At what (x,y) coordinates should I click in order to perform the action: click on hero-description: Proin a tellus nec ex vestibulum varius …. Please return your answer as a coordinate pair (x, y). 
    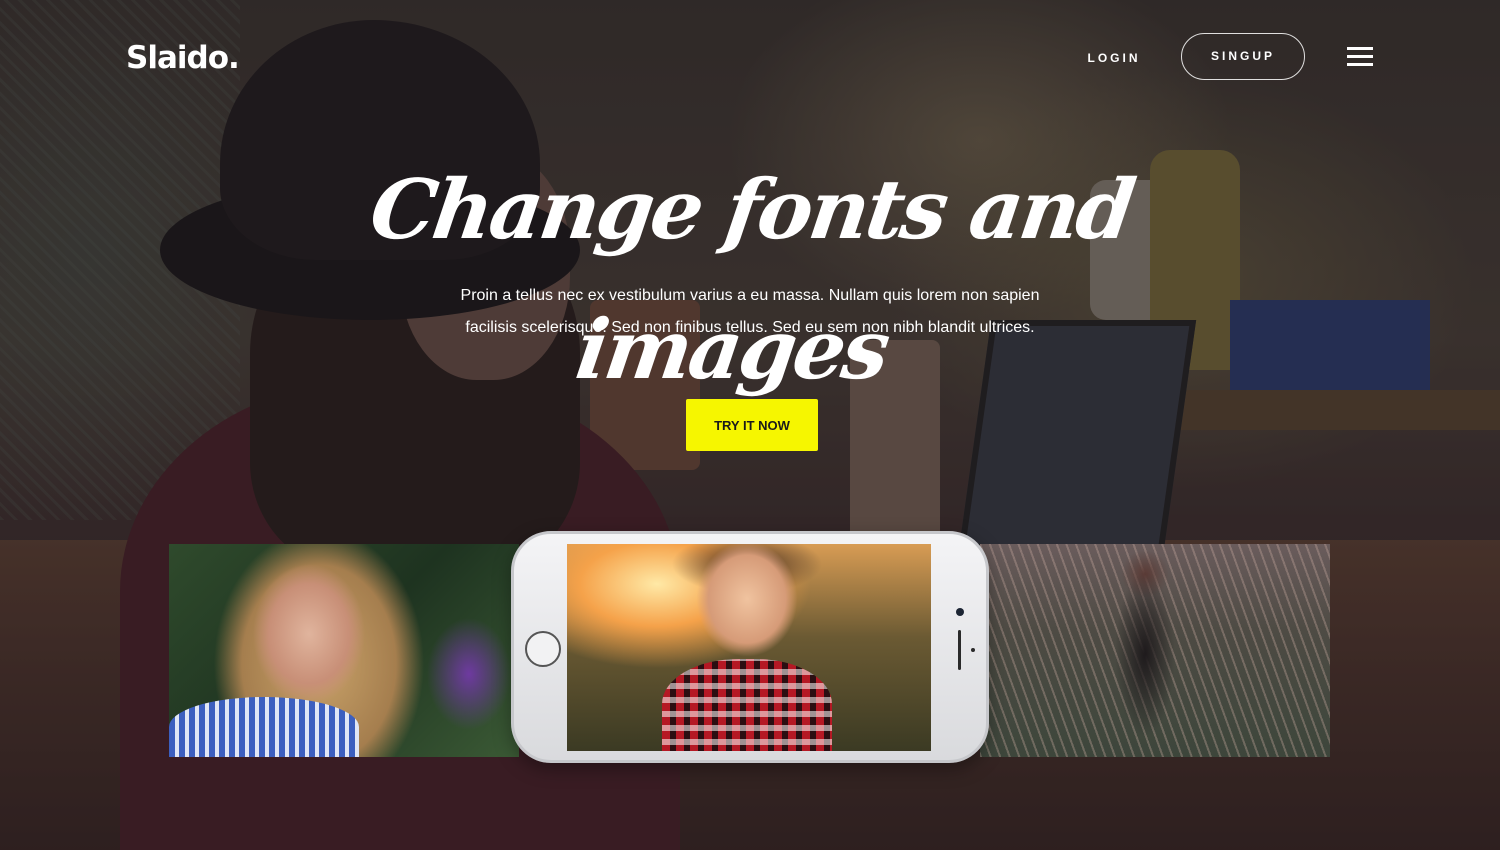
    Looking at the image, I should click on (750, 311).